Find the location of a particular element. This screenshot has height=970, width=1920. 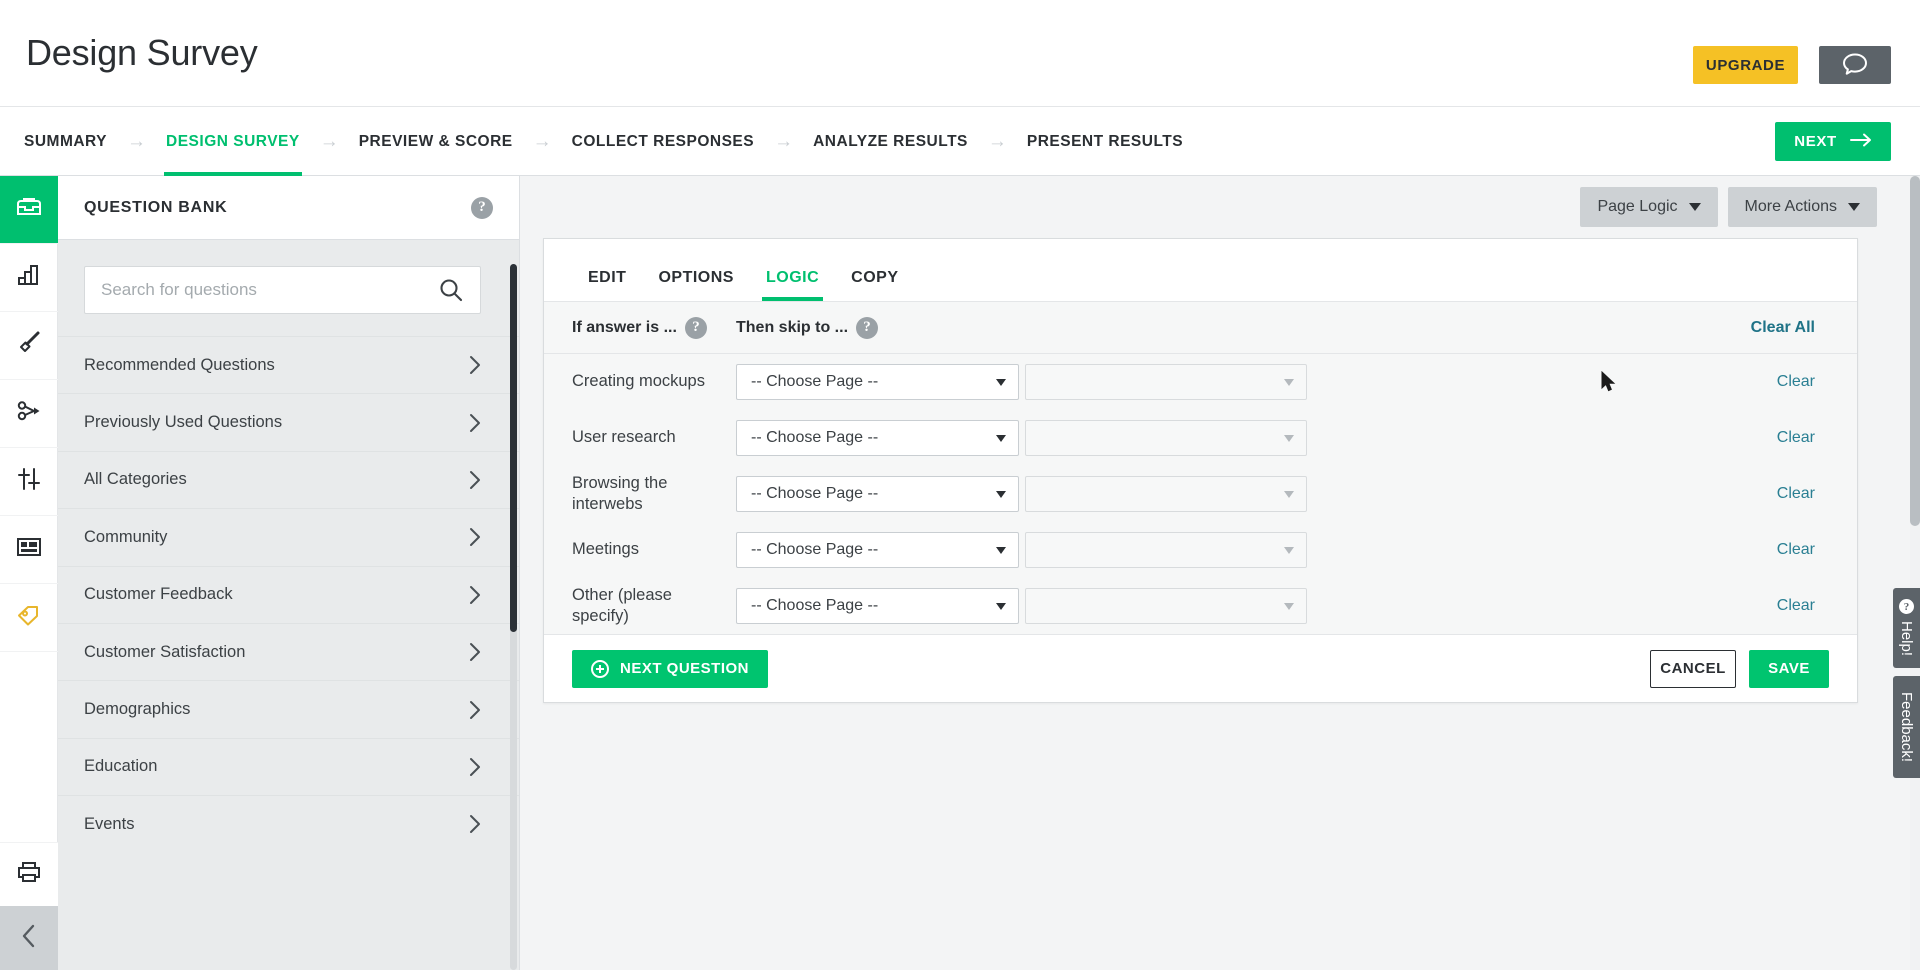

paint-brush-icon is located at coordinates (29, 345).